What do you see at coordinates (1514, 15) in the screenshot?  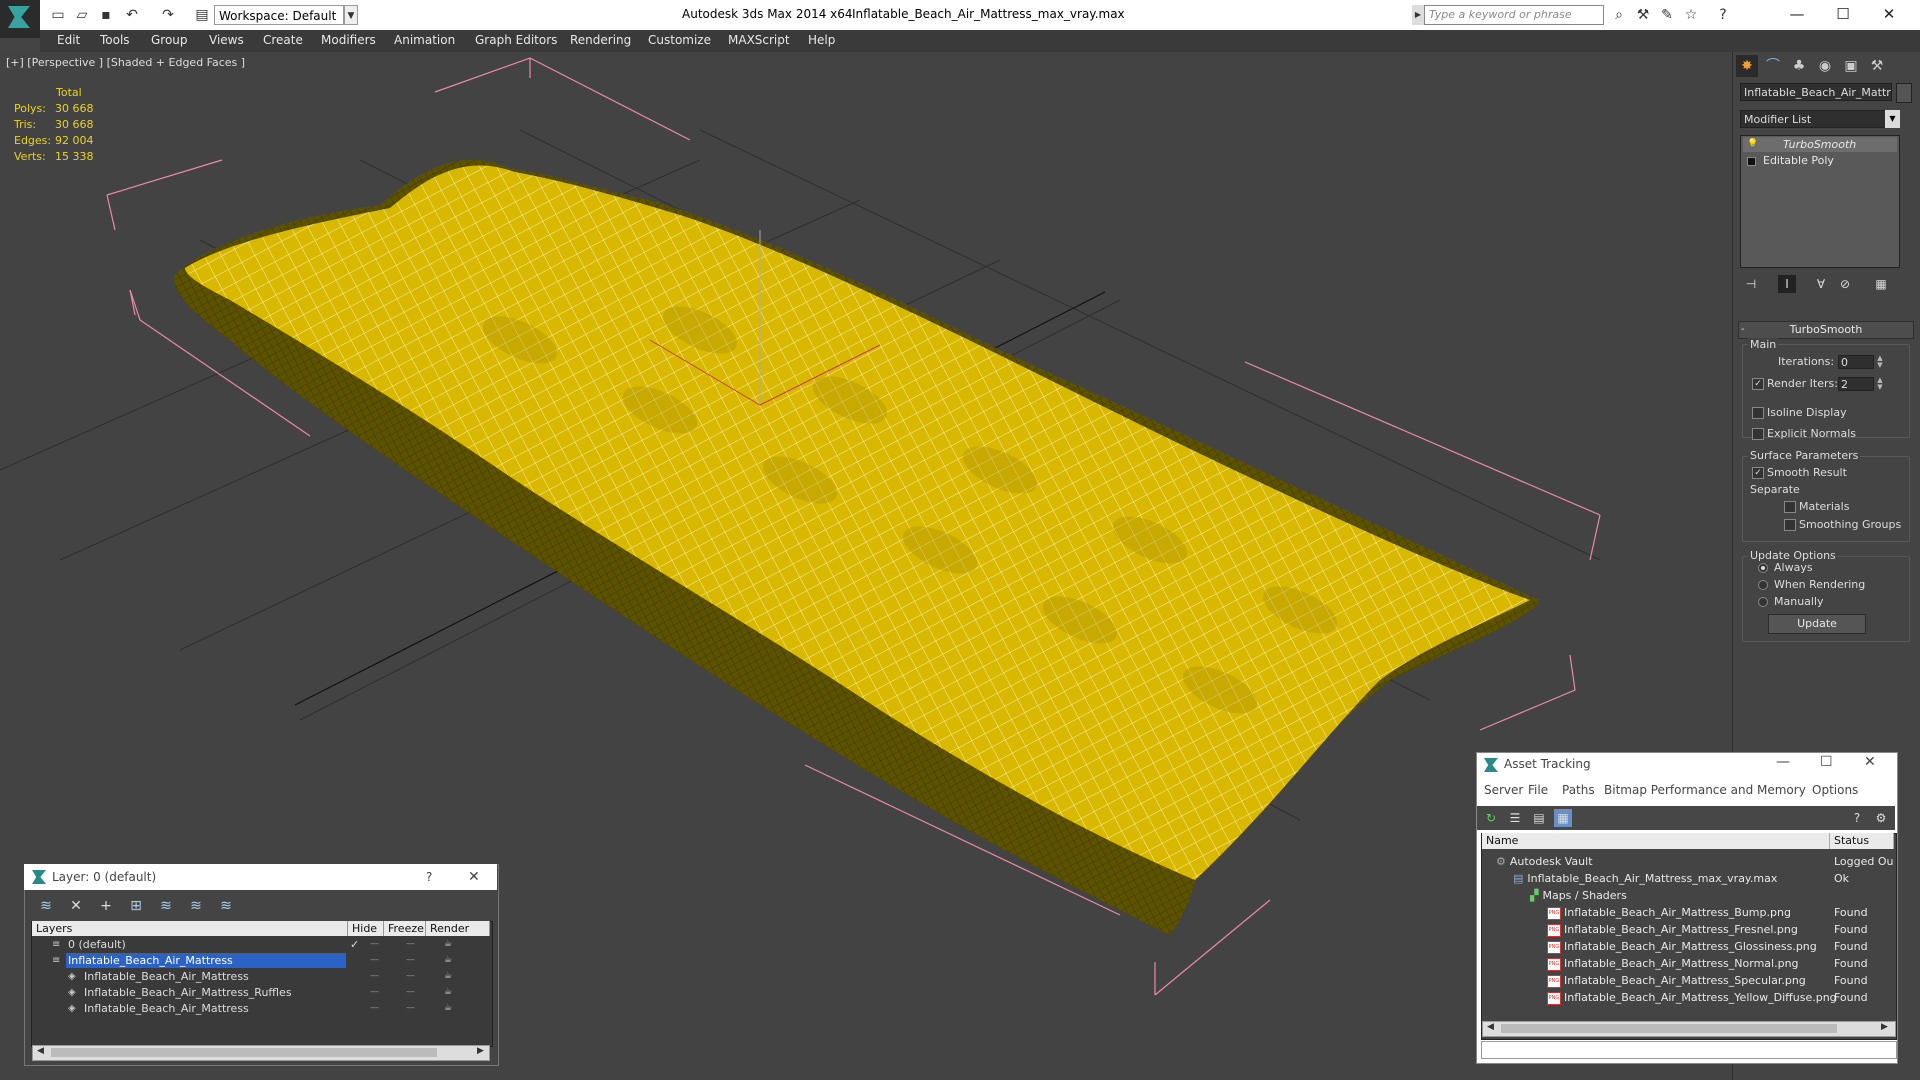 I see `search-input: Type a keyword or phrase` at bounding box center [1514, 15].